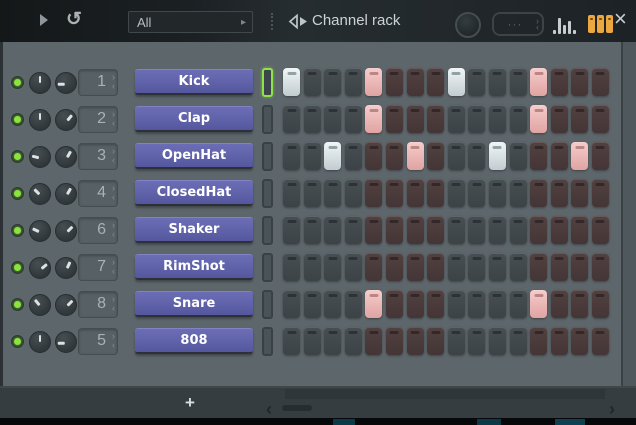 The width and height of the screenshot is (636, 425). Describe the element at coordinates (518, 24) in the screenshot. I see `pattern-selector: ··· › ‹` at that location.